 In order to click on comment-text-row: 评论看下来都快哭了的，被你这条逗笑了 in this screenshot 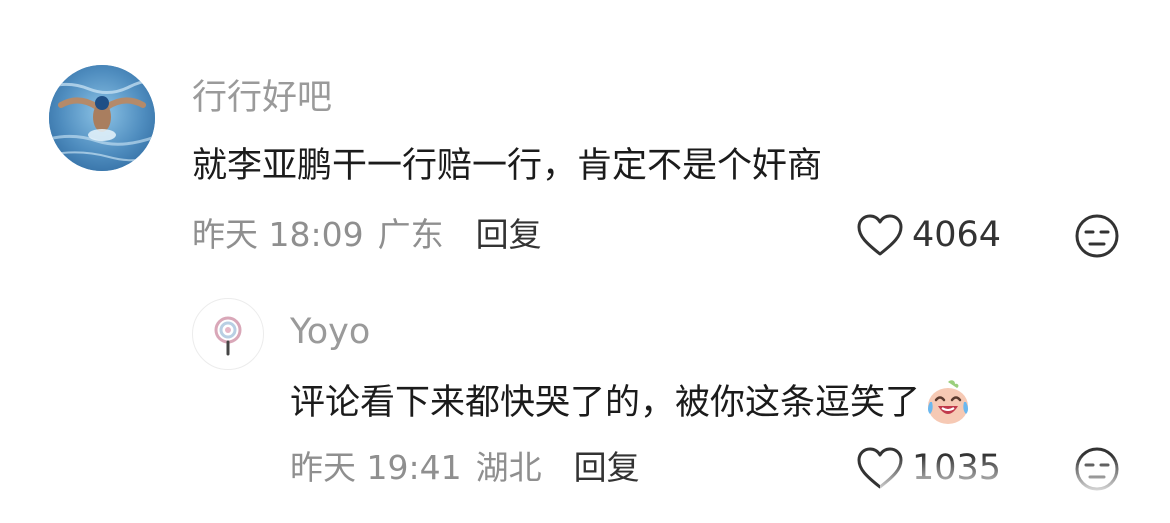, I will do `click(632, 403)`.